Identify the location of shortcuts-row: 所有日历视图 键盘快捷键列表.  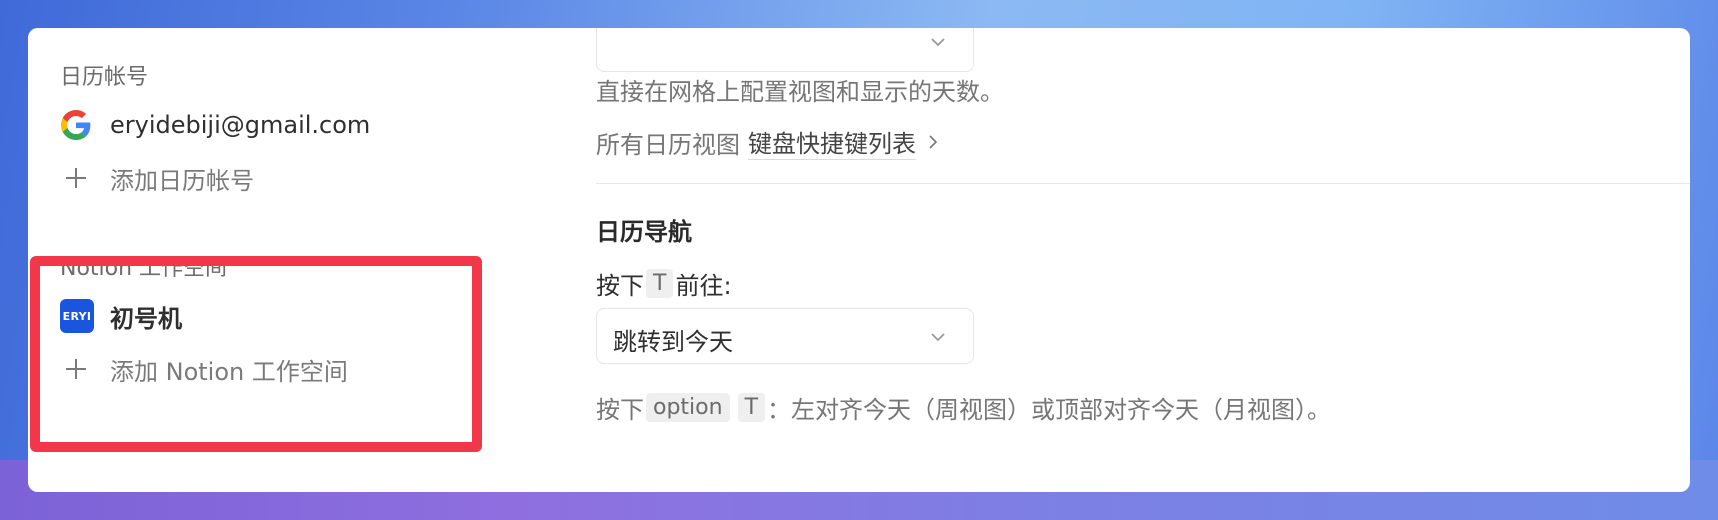
(768, 142).